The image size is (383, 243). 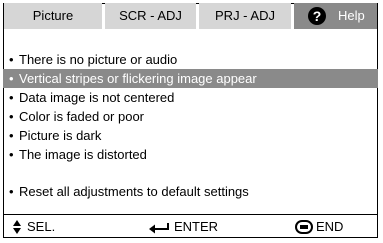 What do you see at coordinates (196, 226) in the screenshot?
I see `footer-enter-label: ENTER` at bounding box center [196, 226].